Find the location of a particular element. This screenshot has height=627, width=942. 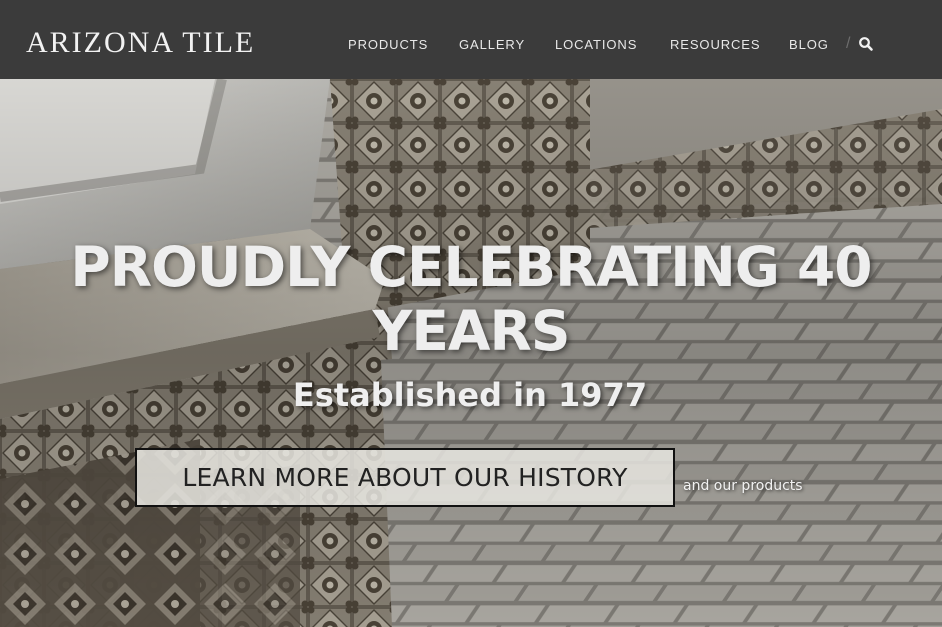

learn-history-button: LEARN MORE ABOUT OUR HISTORY is located at coordinates (405, 477).